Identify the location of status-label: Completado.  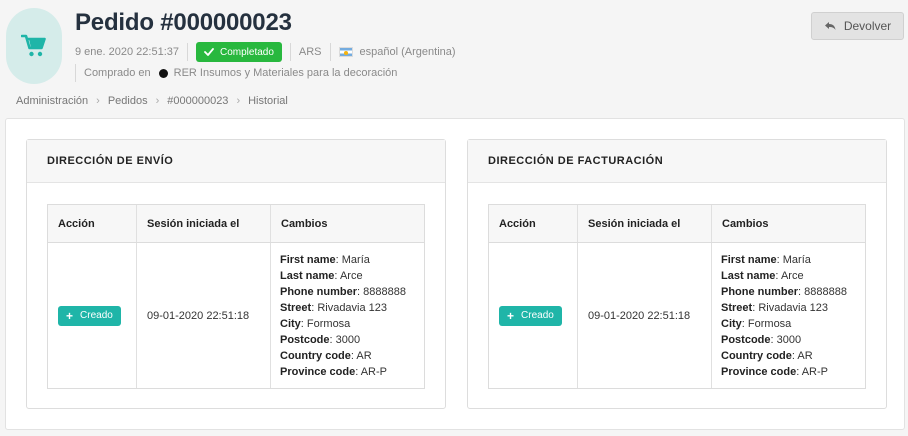
(246, 52).